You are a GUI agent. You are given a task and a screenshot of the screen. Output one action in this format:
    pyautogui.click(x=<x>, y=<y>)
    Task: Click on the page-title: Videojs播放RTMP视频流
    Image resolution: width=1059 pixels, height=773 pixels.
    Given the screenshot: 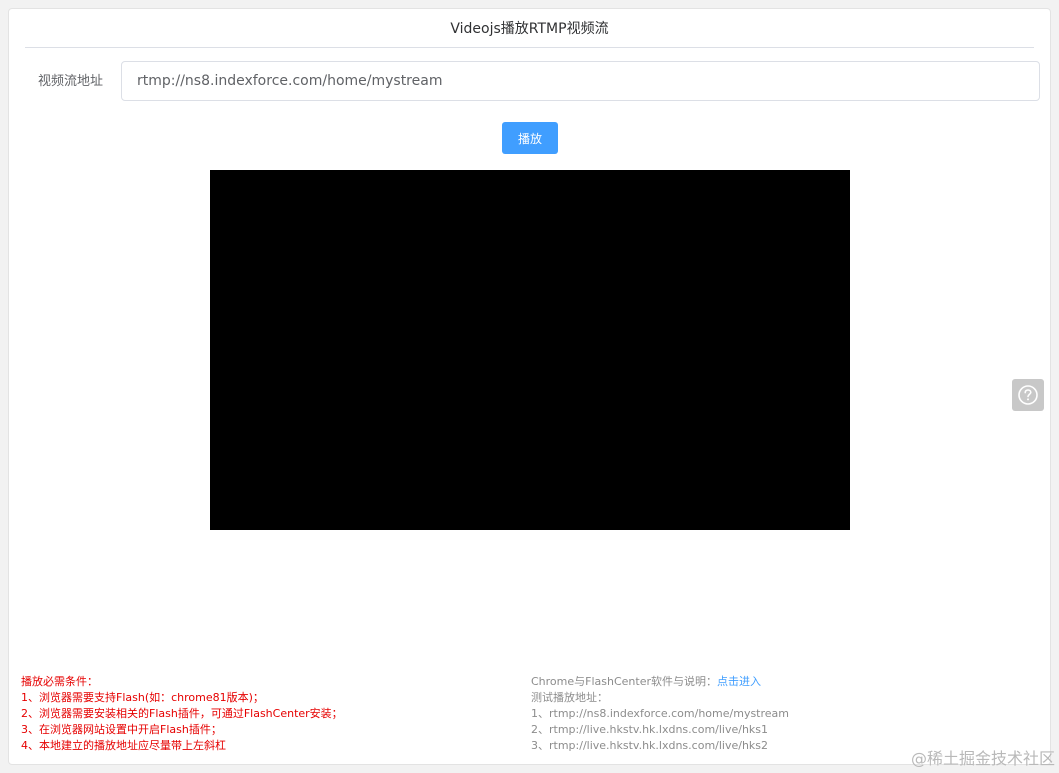 What is the action you would take?
    pyautogui.click(x=529, y=29)
    